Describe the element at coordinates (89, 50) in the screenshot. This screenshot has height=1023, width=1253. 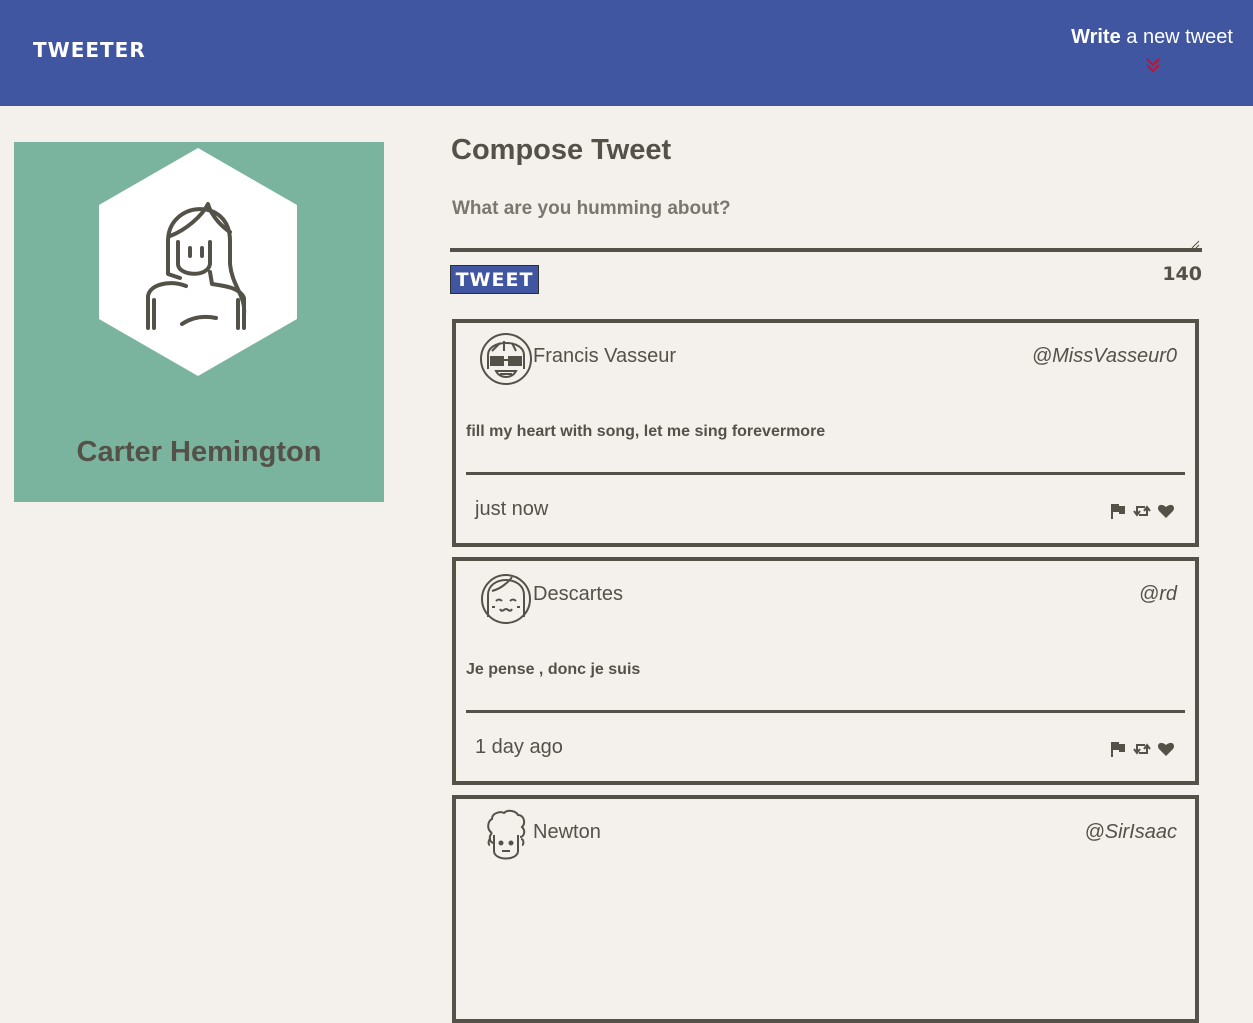
I see `brand-logo: TWEETER` at that location.